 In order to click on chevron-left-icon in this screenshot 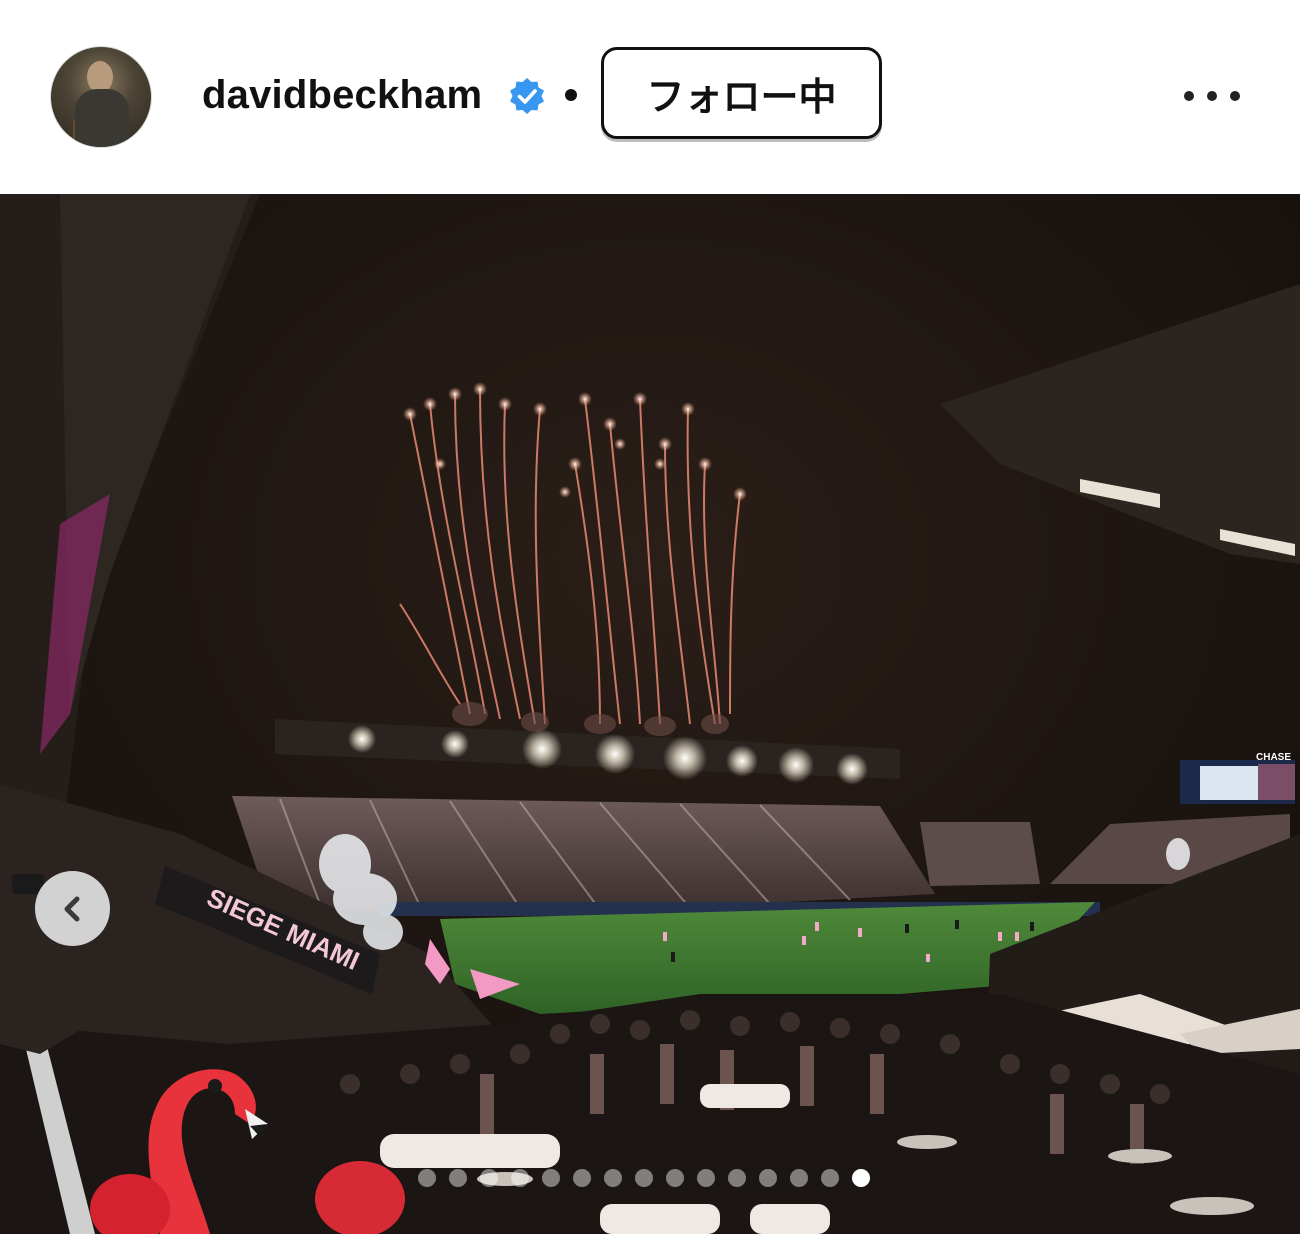, I will do `click(71, 908)`.